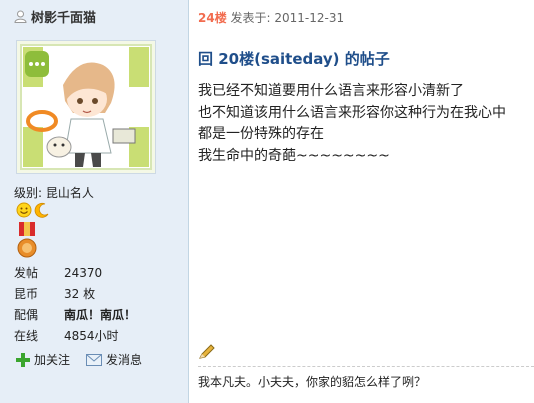 This screenshot has width=534, height=403. I want to click on stat-coins: 昆币 32 枚, so click(75, 293).